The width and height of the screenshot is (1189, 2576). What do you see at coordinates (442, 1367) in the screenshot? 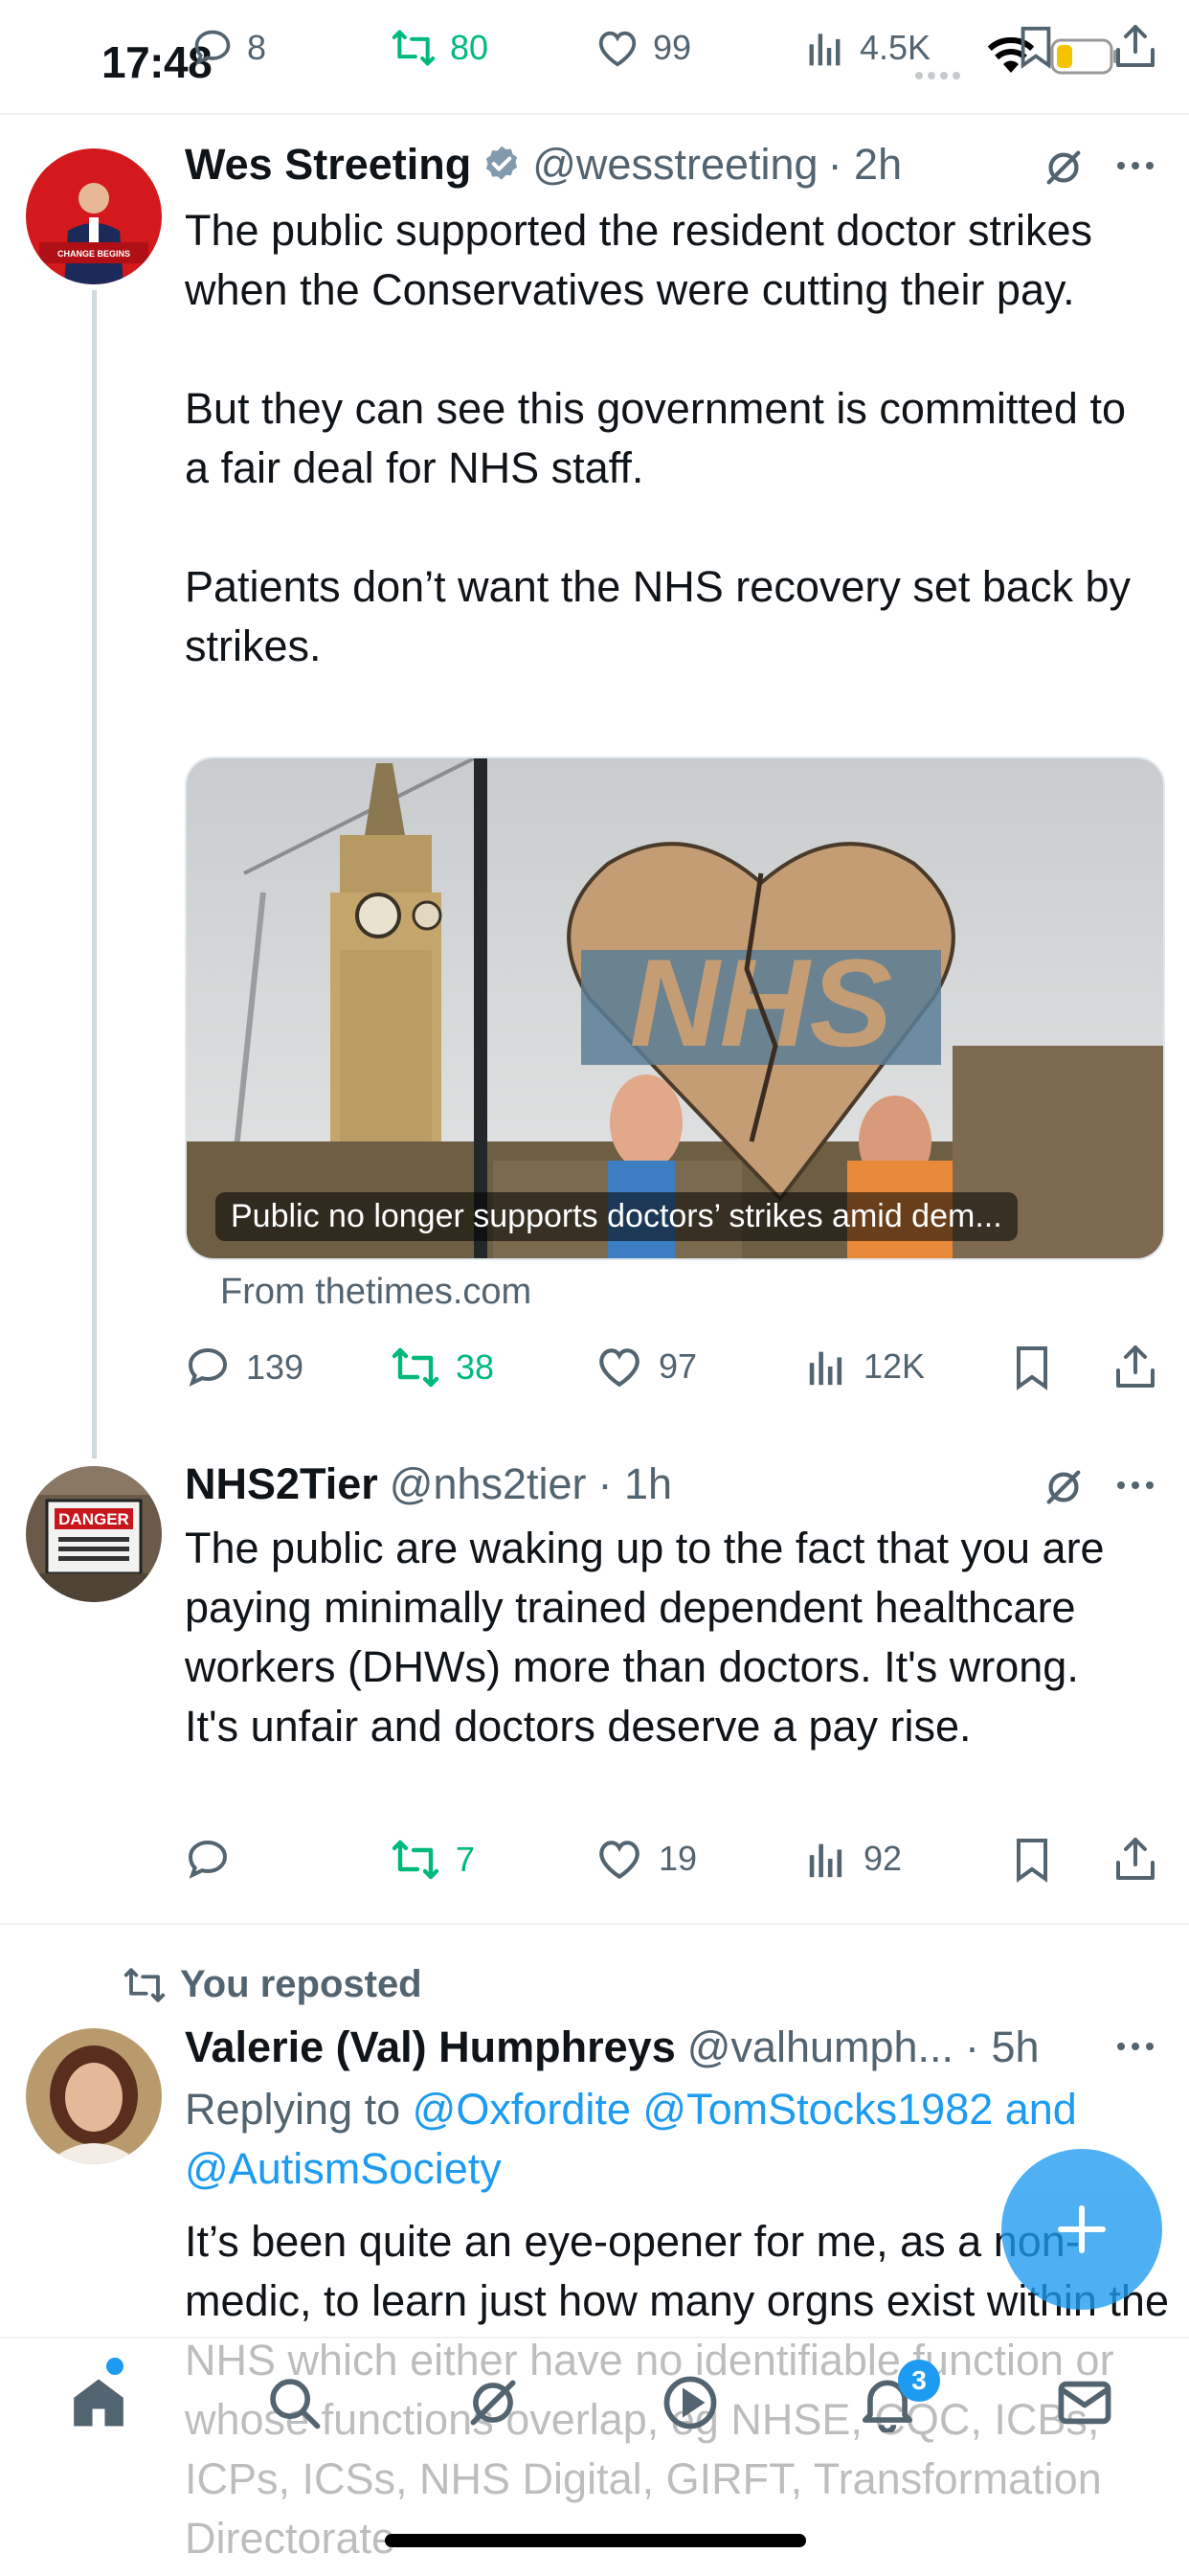
I see `repost-button: 38` at bounding box center [442, 1367].